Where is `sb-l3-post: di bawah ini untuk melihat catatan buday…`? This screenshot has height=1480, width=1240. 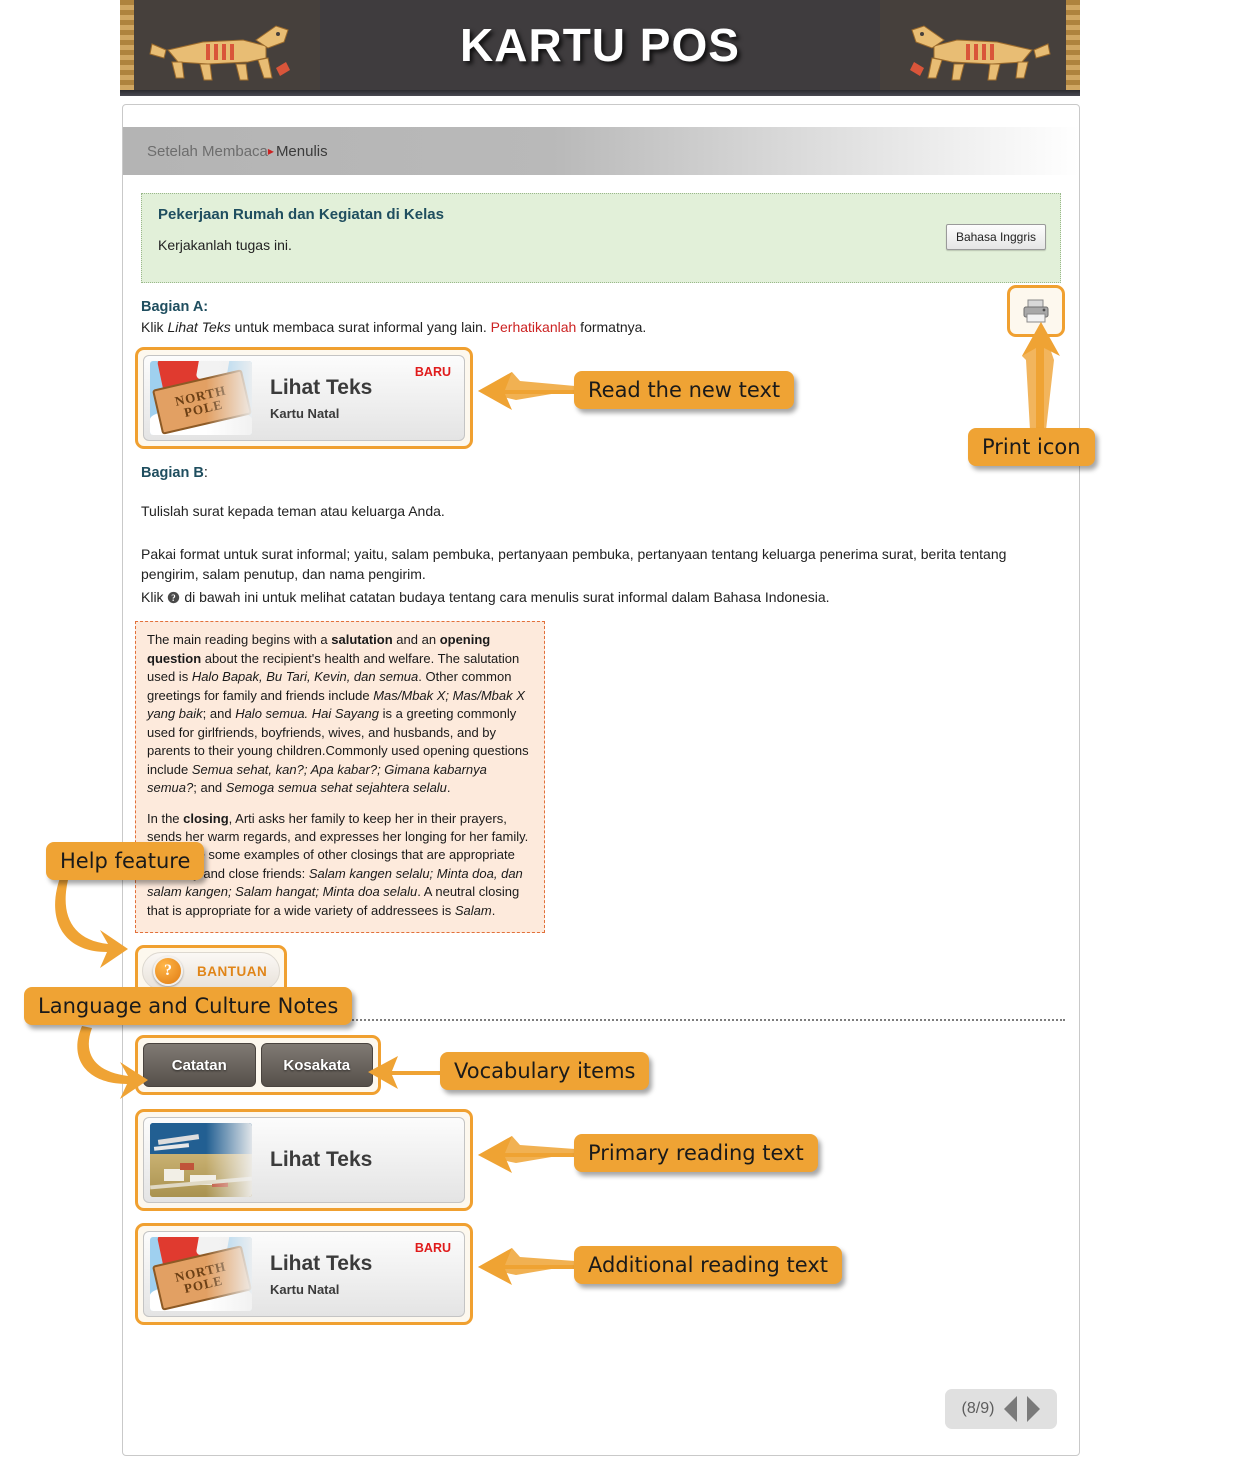 sb-l3-post: di bawah ini untuk melihat catatan buday… is located at coordinates (505, 597).